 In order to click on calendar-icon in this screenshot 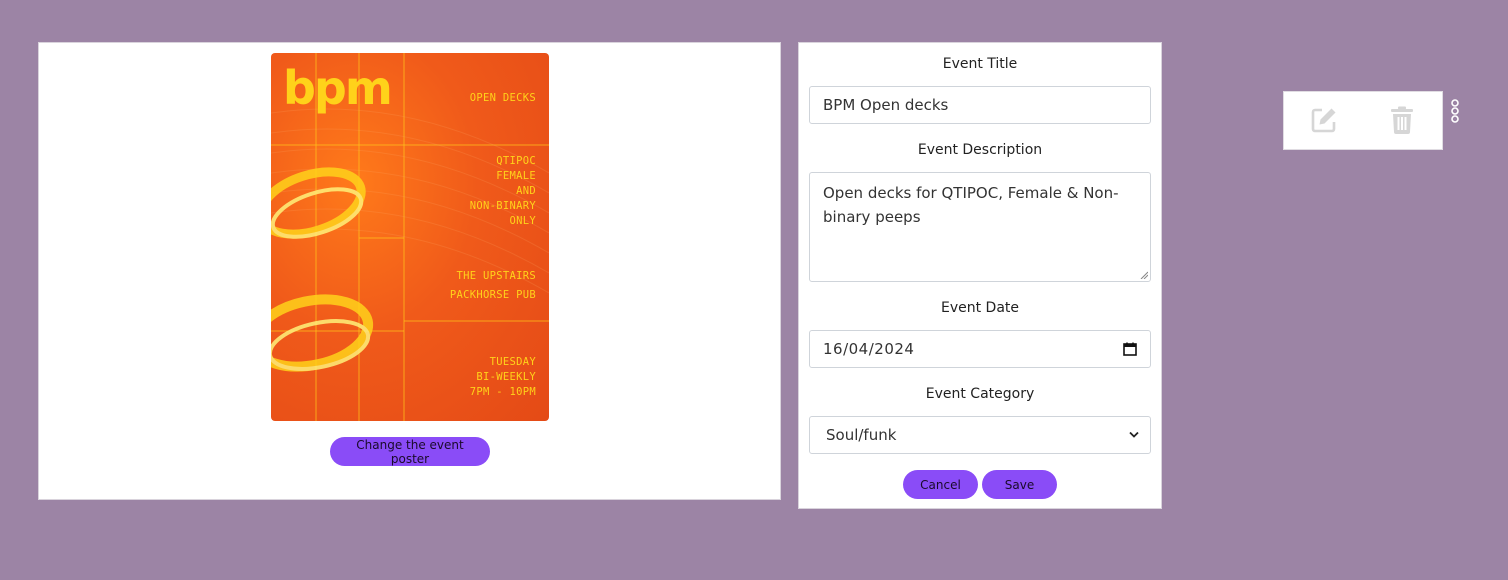, I will do `click(1130, 349)`.